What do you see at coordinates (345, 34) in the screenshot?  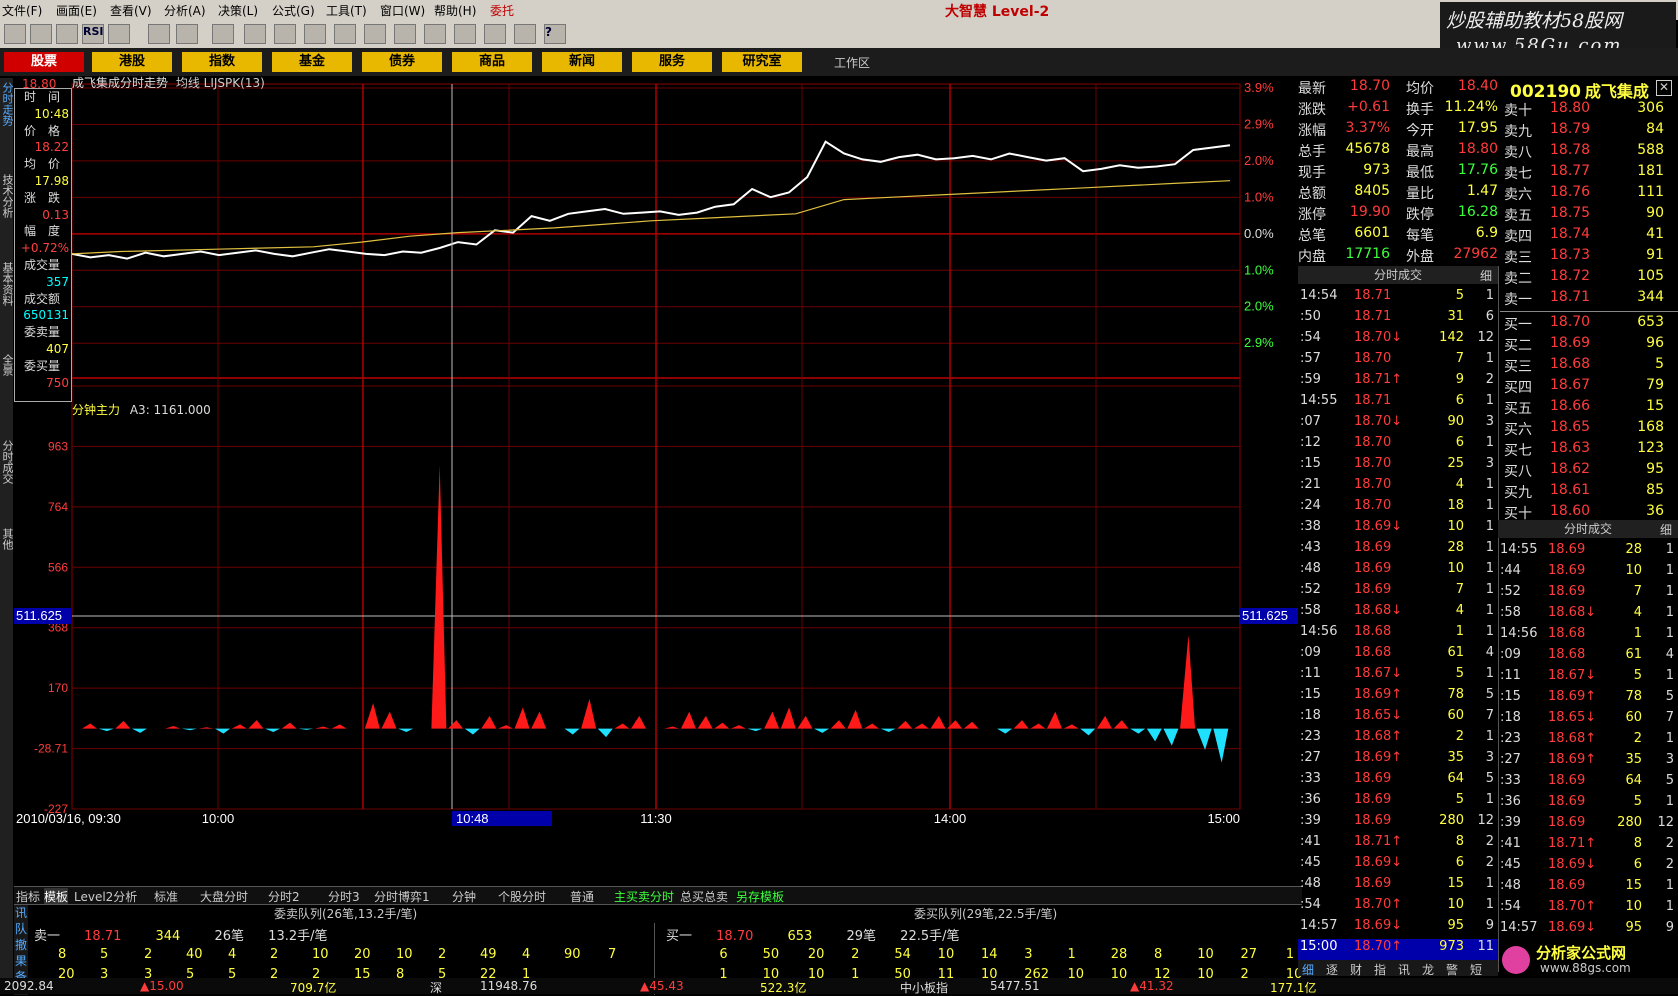 I see `arrow-up-icon` at bounding box center [345, 34].